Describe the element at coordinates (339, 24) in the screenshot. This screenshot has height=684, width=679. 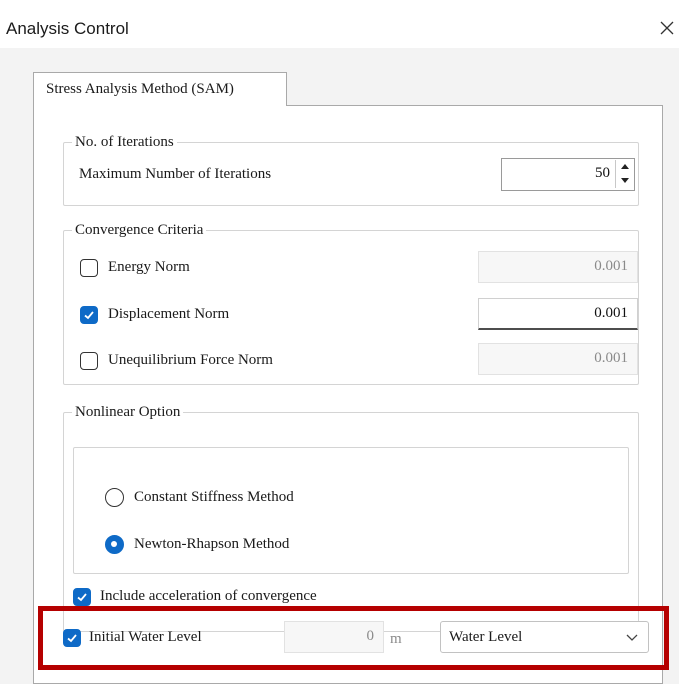
I see `title-bar: Analysis Control` at that location.